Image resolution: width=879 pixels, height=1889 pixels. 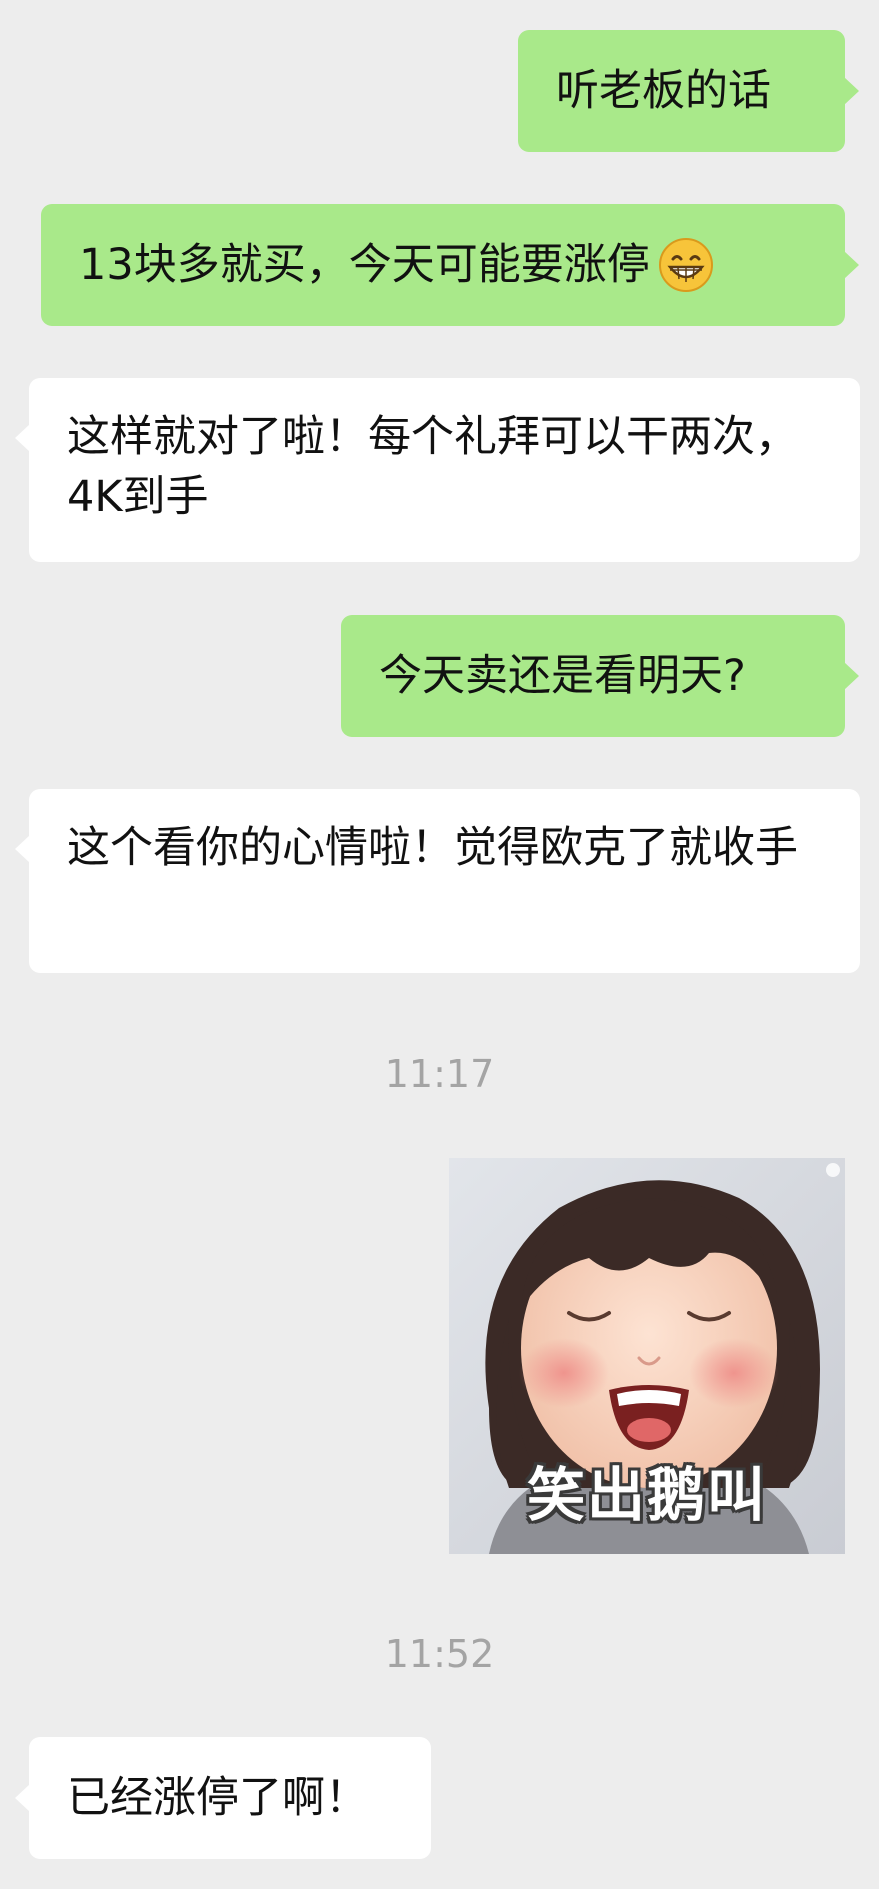 I want to click on timestamp: 11:17, so click(x=439, y=1074).